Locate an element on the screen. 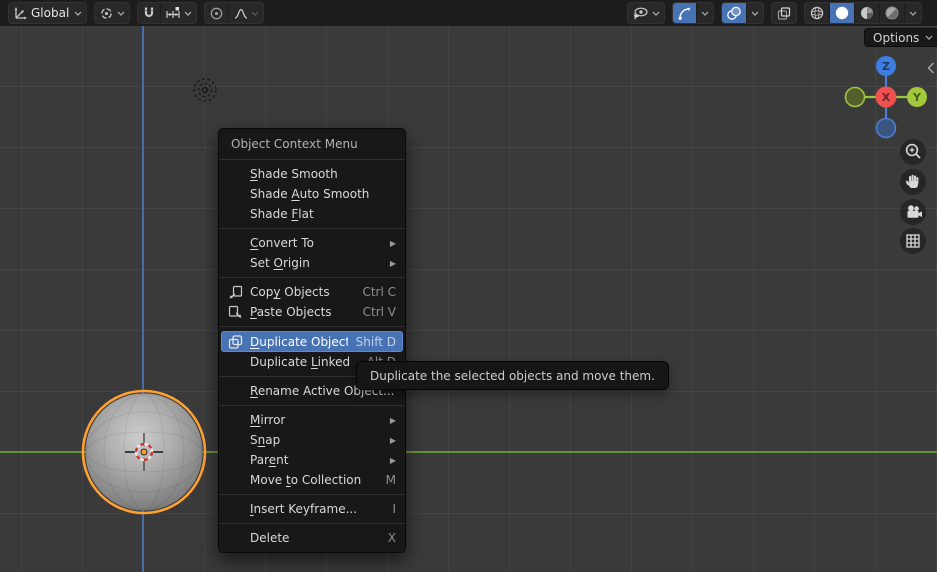  menu-item-shortcut: Shift D is located at coordinates (375, 341).